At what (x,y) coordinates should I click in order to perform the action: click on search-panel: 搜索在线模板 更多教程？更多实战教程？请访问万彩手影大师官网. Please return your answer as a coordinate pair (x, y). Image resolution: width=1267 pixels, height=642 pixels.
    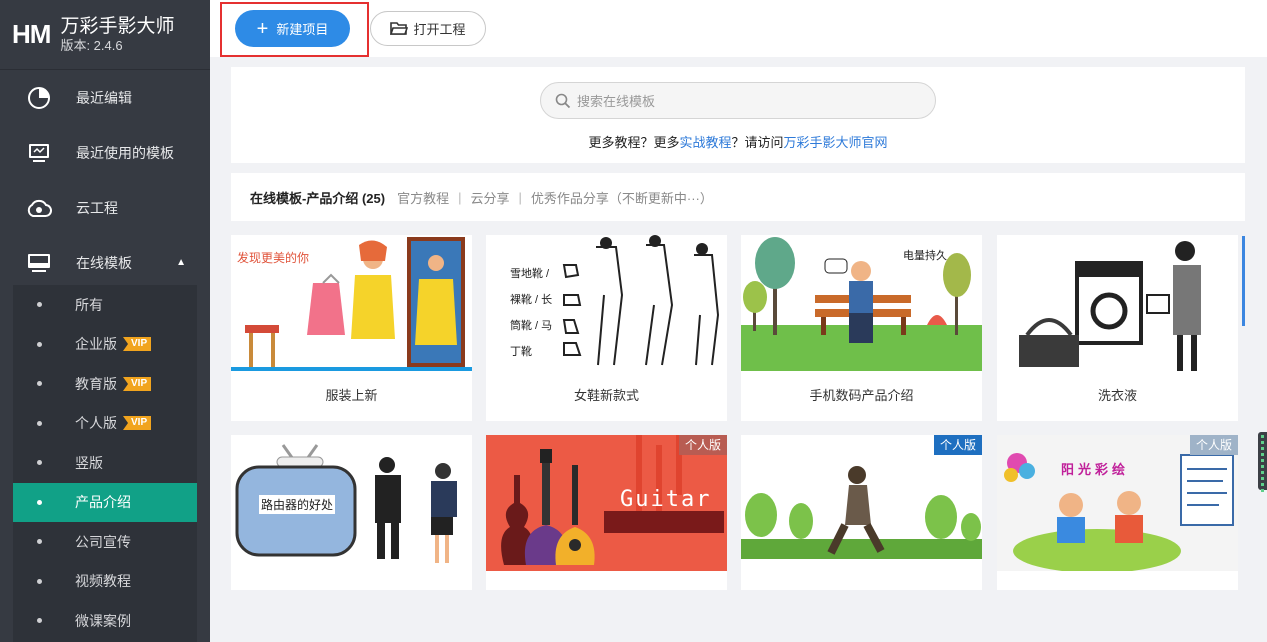
    Looking at the image, I should click on (738, 115).